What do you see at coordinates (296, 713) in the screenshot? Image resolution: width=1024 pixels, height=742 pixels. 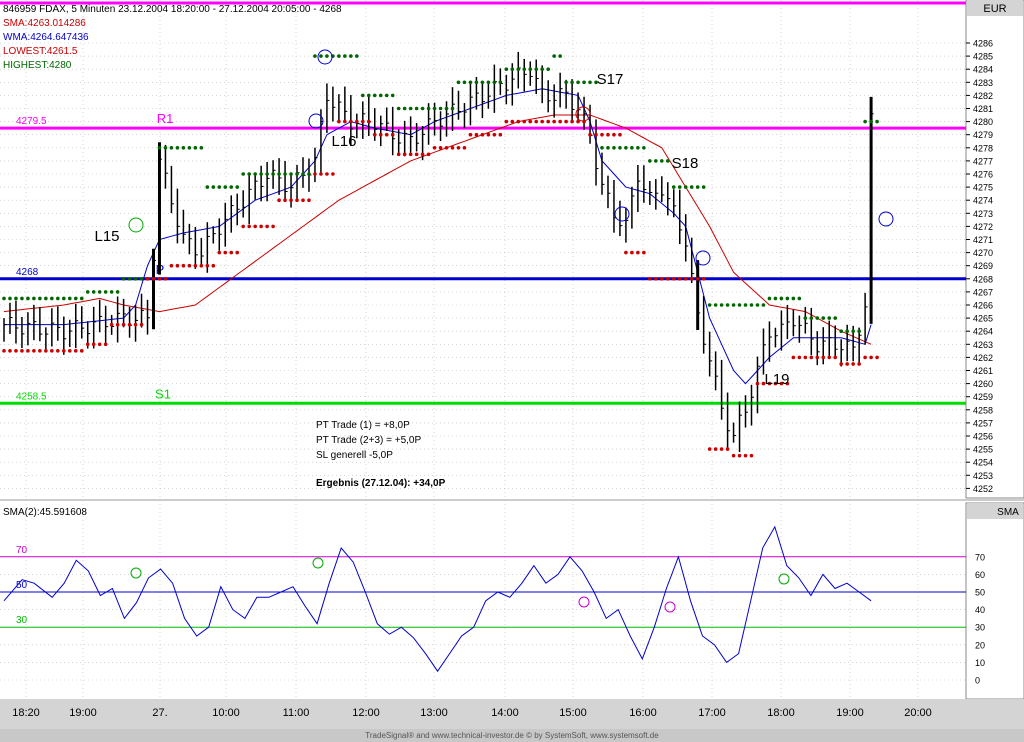 I see `time-tick-label: 11:00` at bounding box center [296, 713].